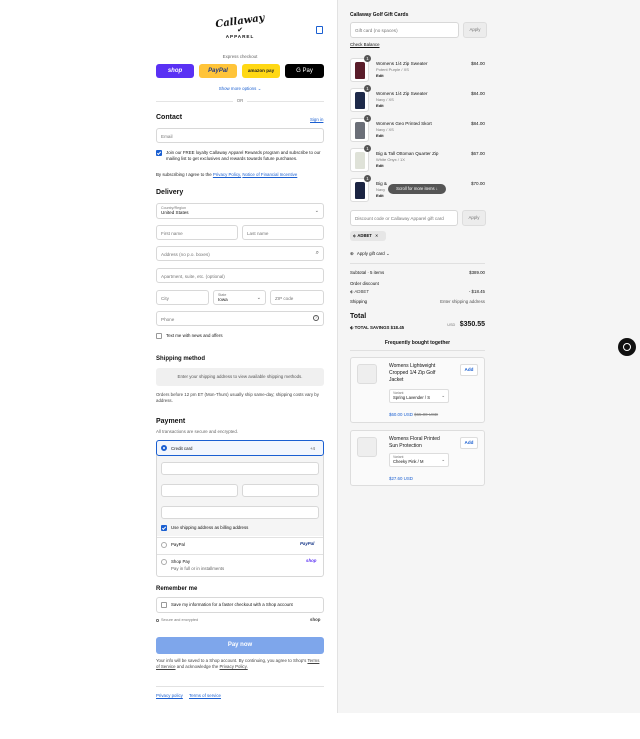 This screenshot has width=640, height=739. Describe the element at coordinates (402, 93) in the screenshot. I see `product-name: Womens 1/4 Zip Sweater` at that location.